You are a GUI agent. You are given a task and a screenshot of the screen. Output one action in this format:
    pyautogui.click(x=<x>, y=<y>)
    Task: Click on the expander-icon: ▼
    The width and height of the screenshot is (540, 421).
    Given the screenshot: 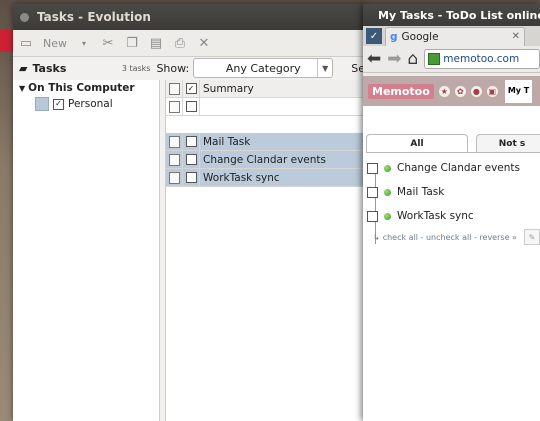 What is the action you would take?
    pyautogui.click(x=22, y=88)
    